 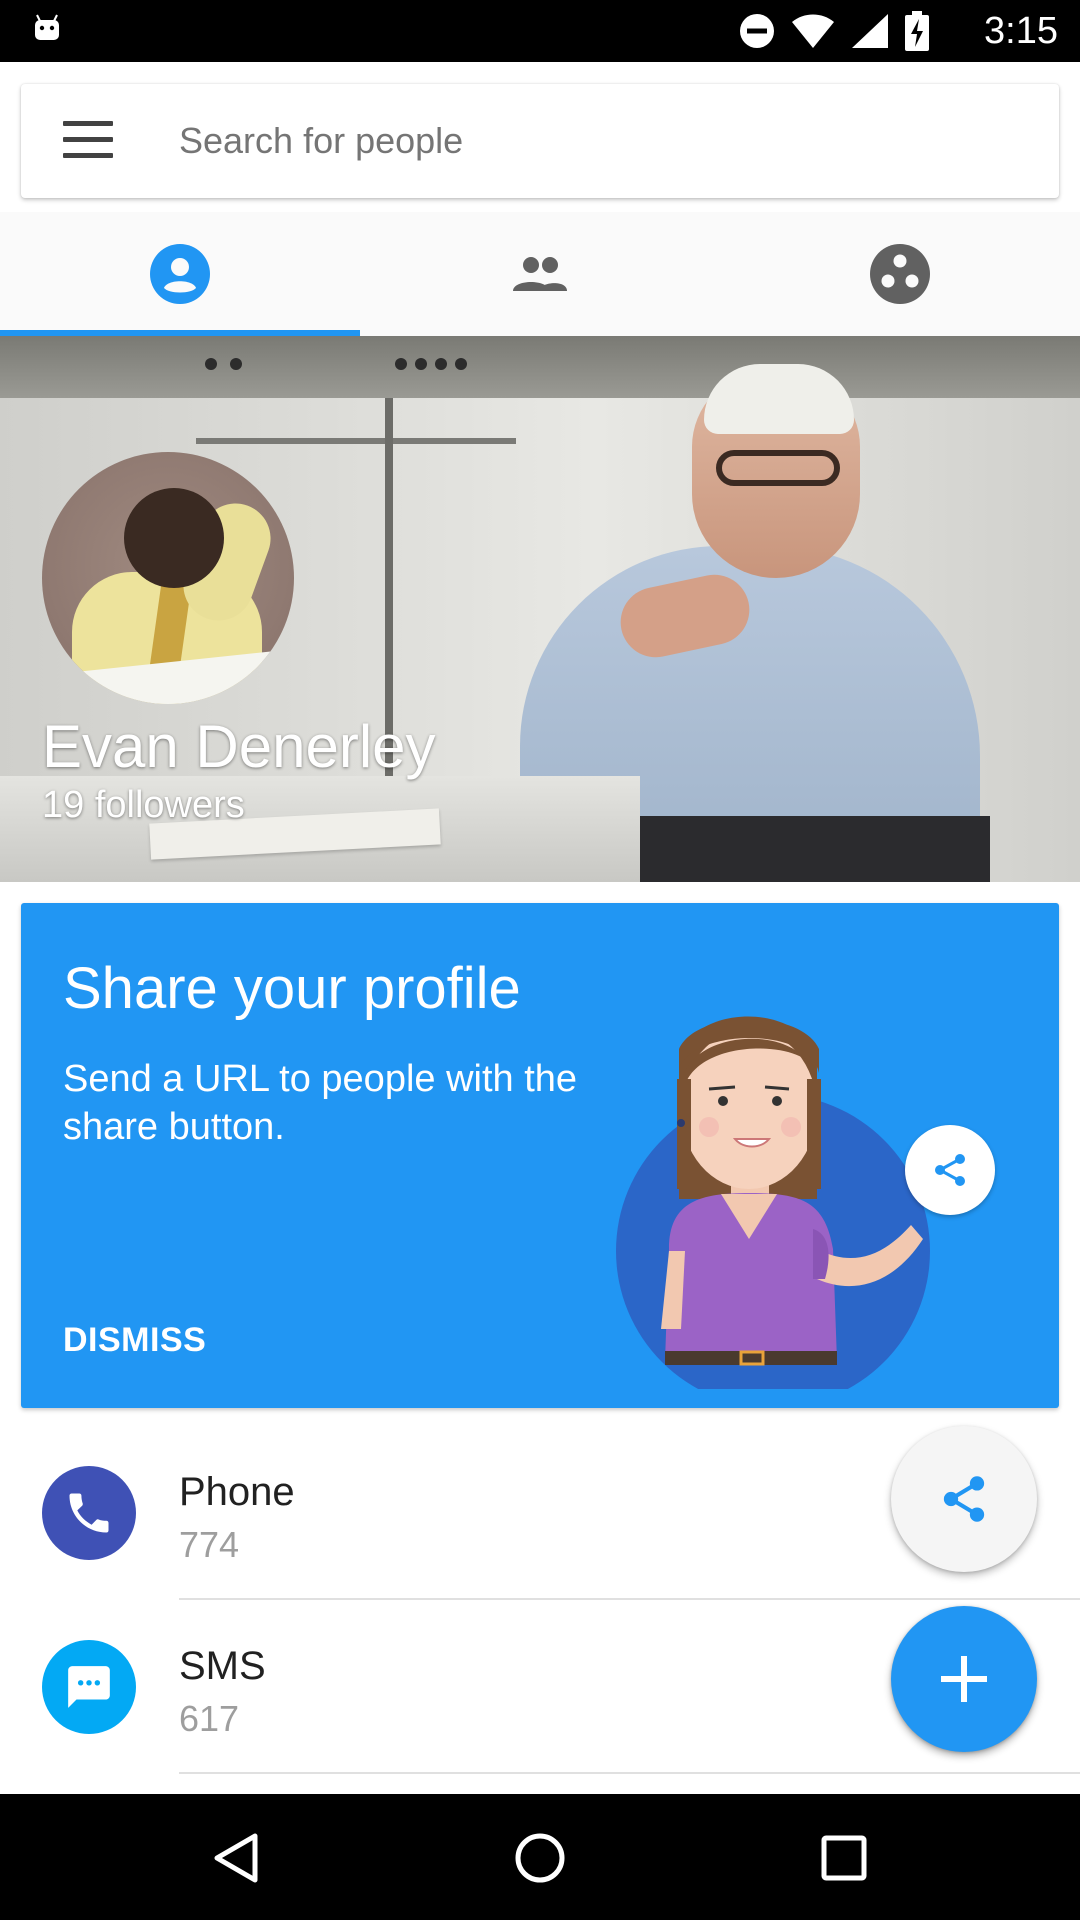 What do you see at coordinates (237, 1492) in the screenshot?
I see `list-item-title: Phone` at bounding box center [237, 1492].